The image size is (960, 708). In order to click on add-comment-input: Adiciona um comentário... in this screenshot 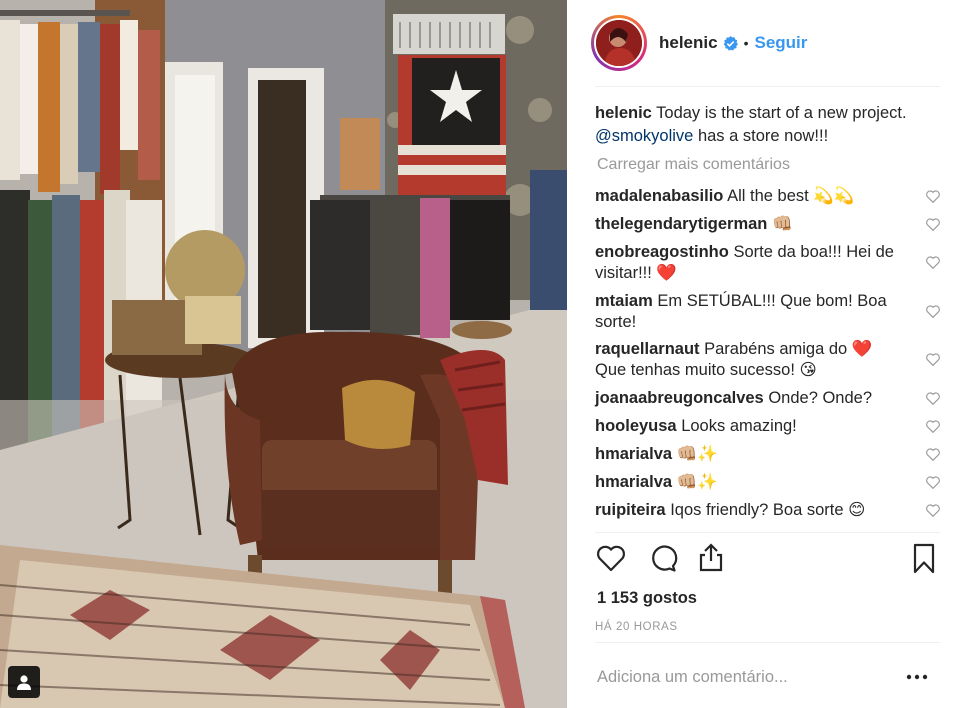, I will do `click(767, 677)`.